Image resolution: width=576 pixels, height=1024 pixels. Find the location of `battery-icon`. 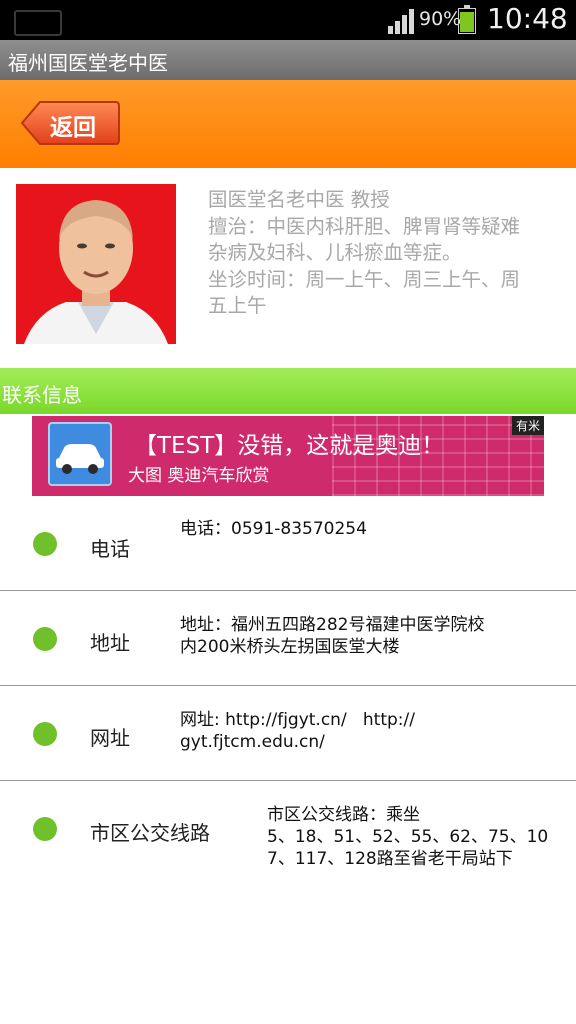

battery-icon is located at coordinates (467, 19).